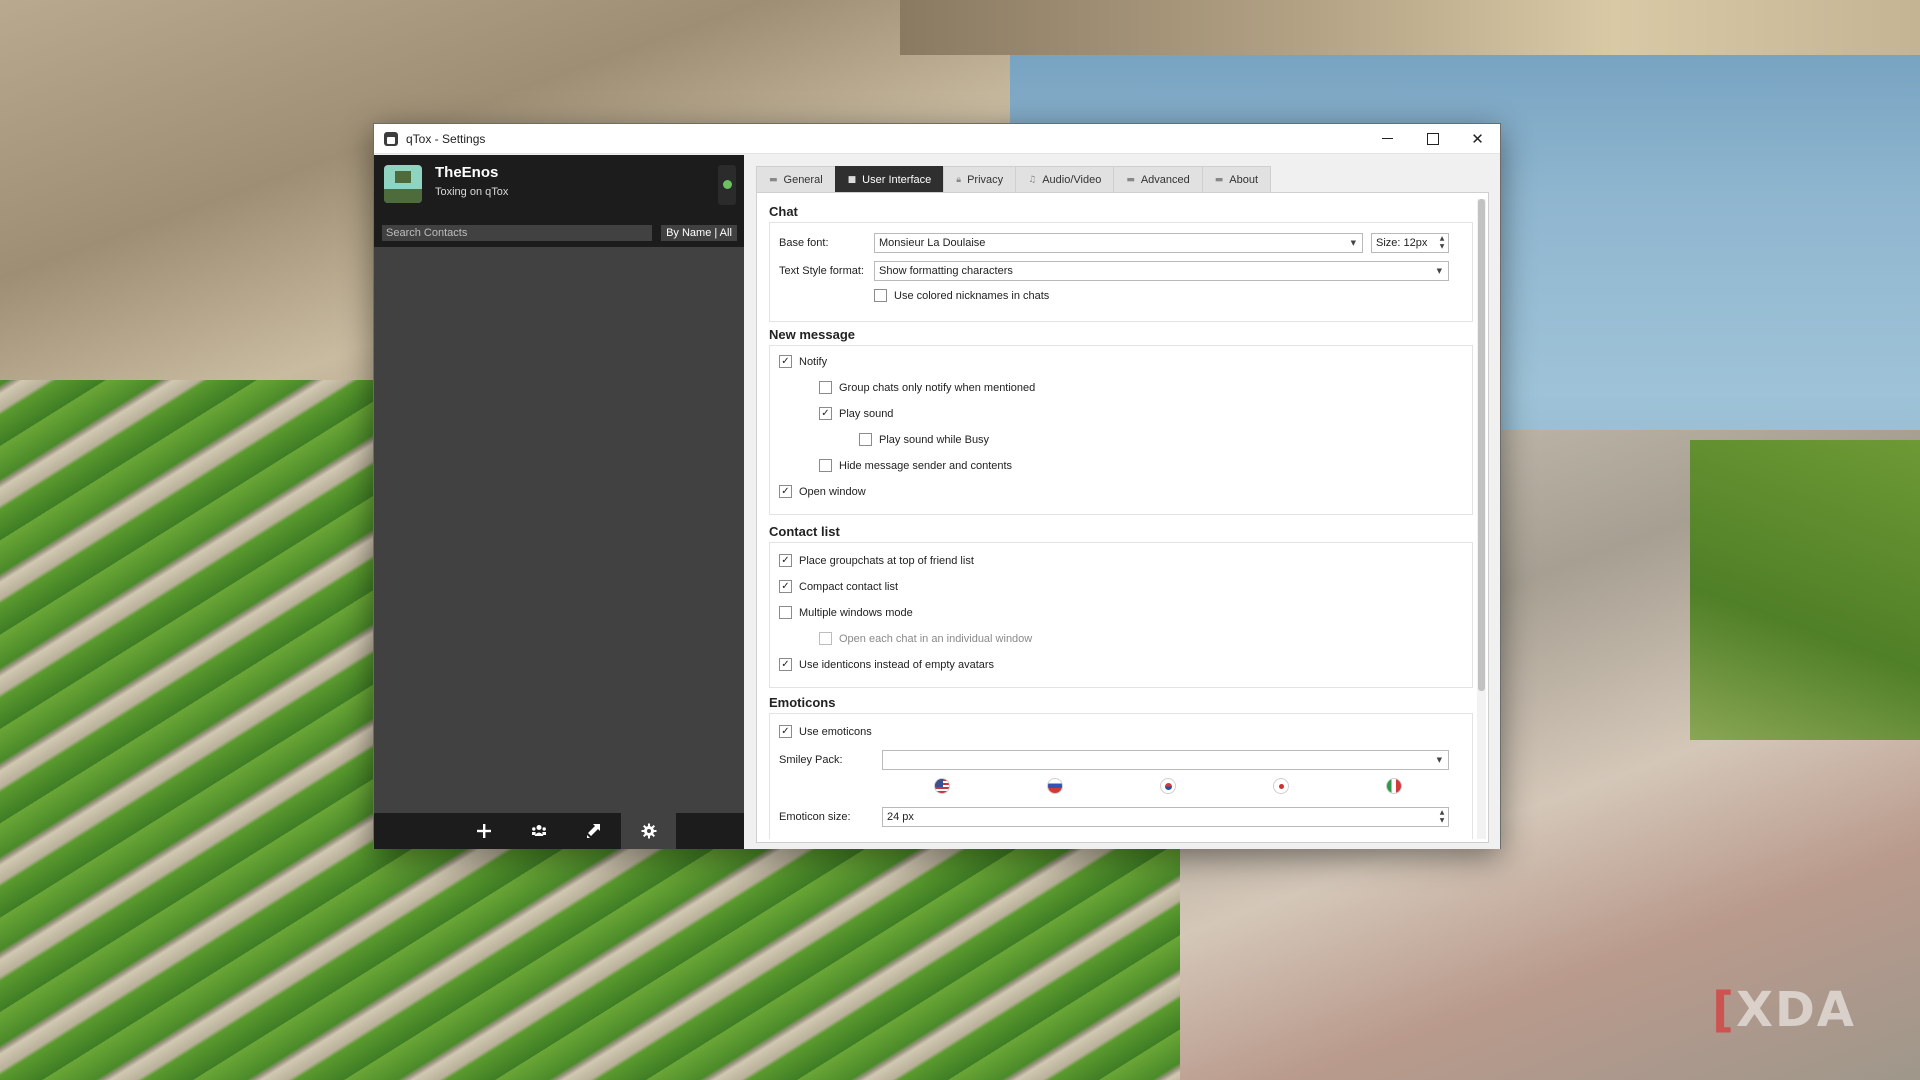  I want to click on play-sound-busy-checkbox: Play sound while Busy, so click(924, 439).